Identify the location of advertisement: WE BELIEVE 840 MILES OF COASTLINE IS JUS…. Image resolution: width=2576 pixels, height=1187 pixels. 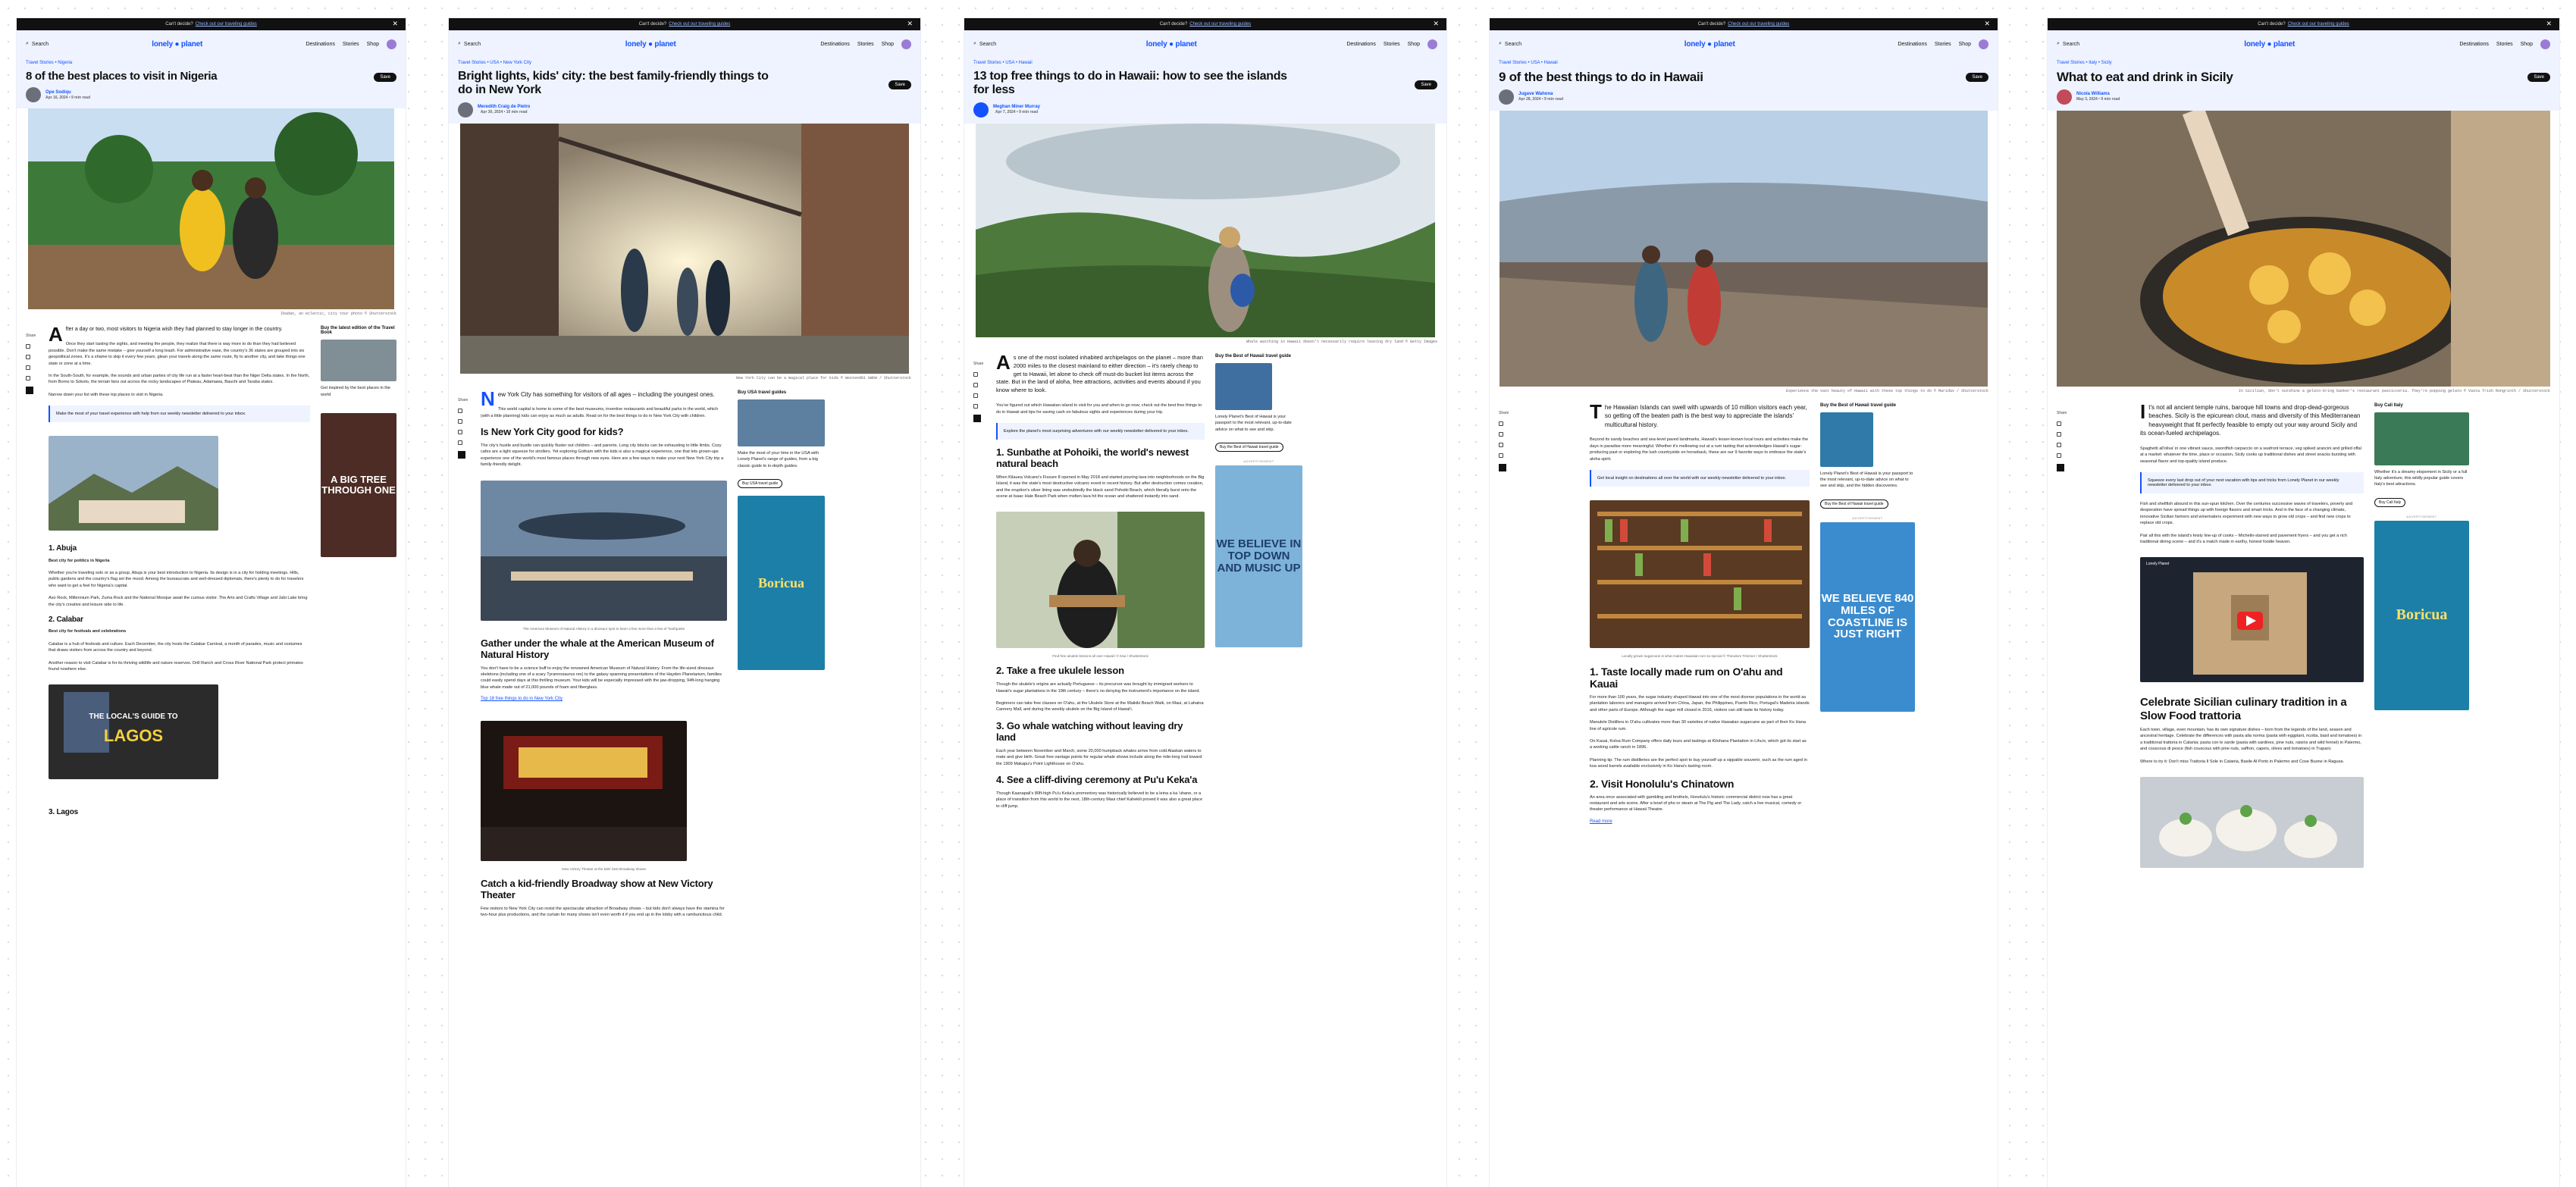
(1867, 616).